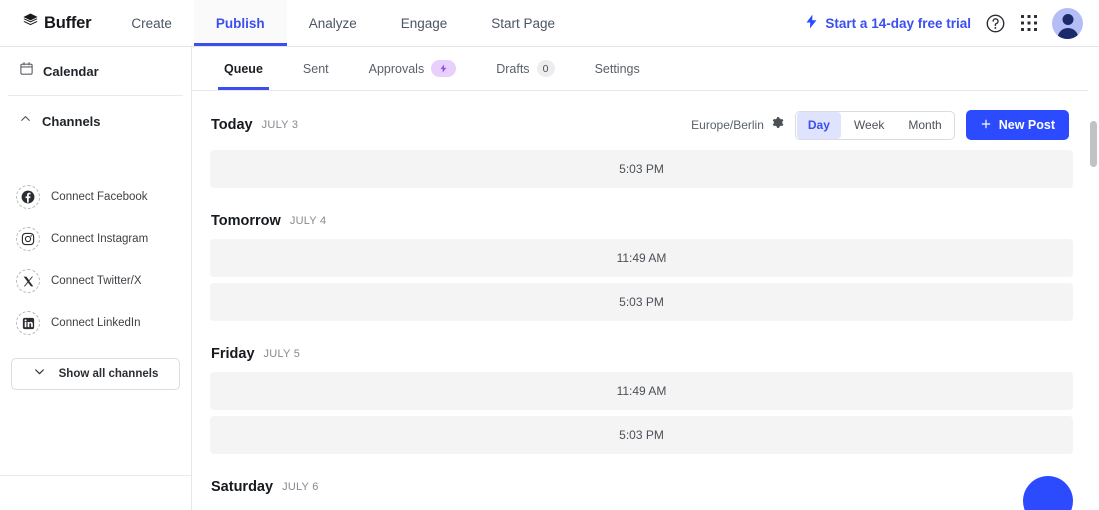  Describe the element at coordinates (308, 221) in the screenshot. I see `day-date: JULY 4` at that location.